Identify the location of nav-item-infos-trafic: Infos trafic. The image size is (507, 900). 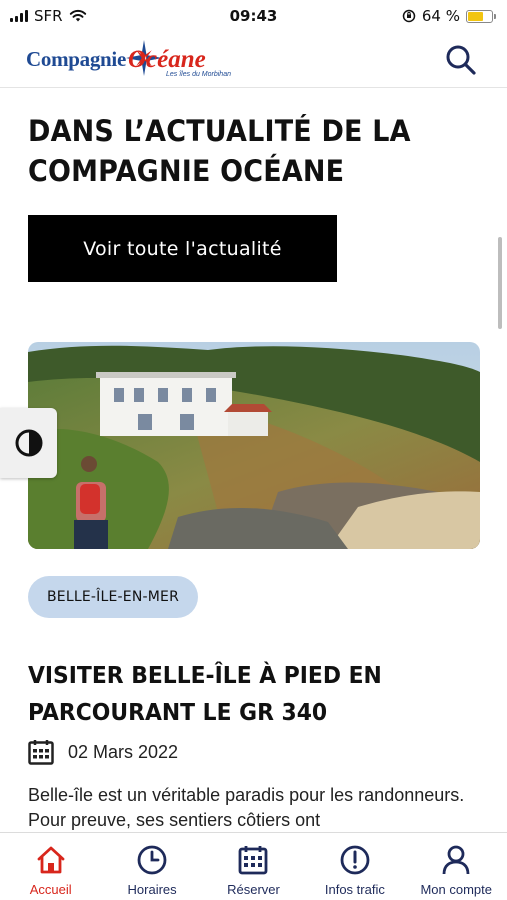
(355, 870).